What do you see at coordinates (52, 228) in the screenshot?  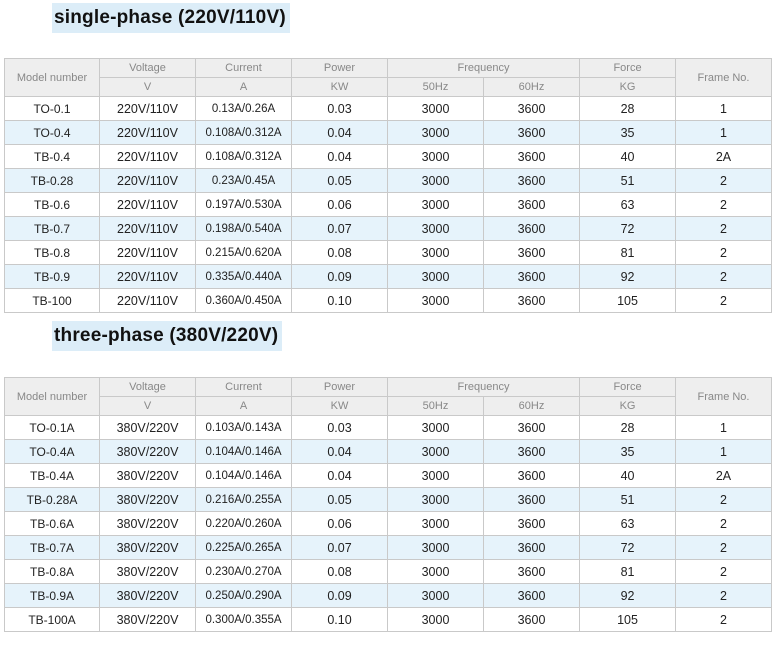 I see `model-cell: TB-0.7` at bounding box center [52, 228].